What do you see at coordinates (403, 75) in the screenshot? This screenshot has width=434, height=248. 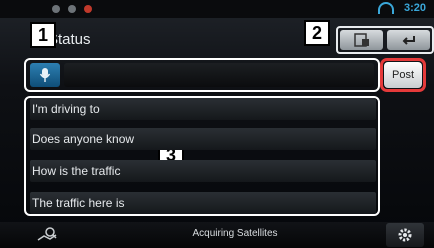 I see `post-button: Post` at bounding box center [403, 75].